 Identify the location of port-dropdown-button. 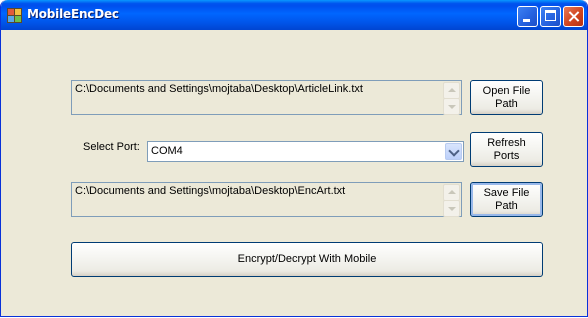
(453, 151).